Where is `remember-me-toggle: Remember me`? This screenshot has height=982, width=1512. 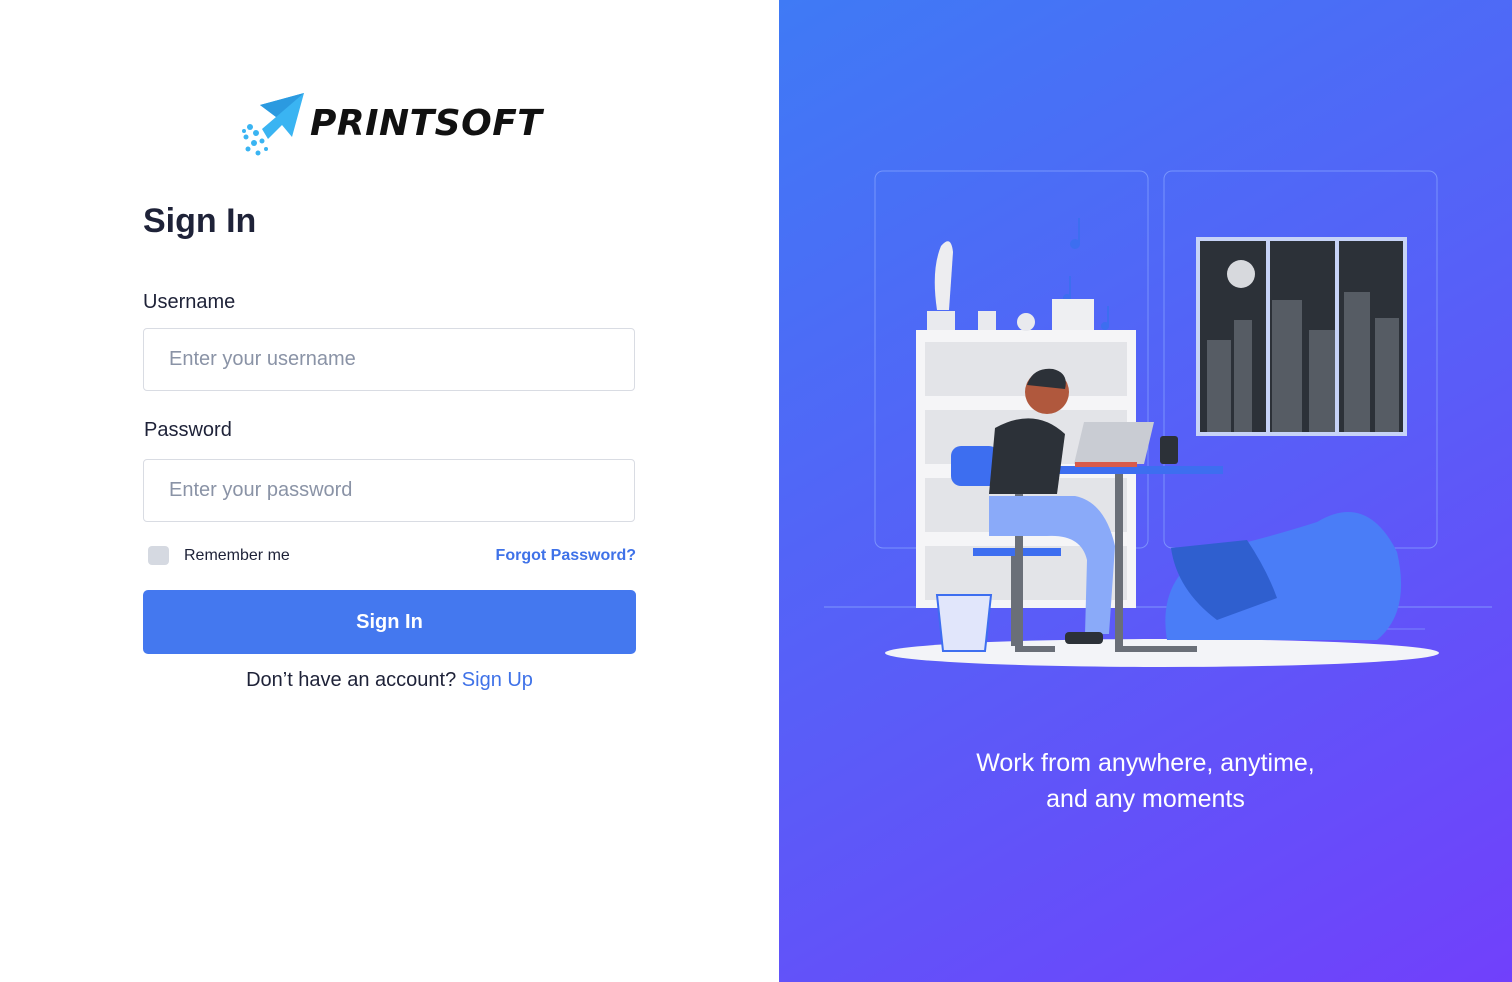
remember-me-toggle: Remember me is located at coordinates (219, 555).